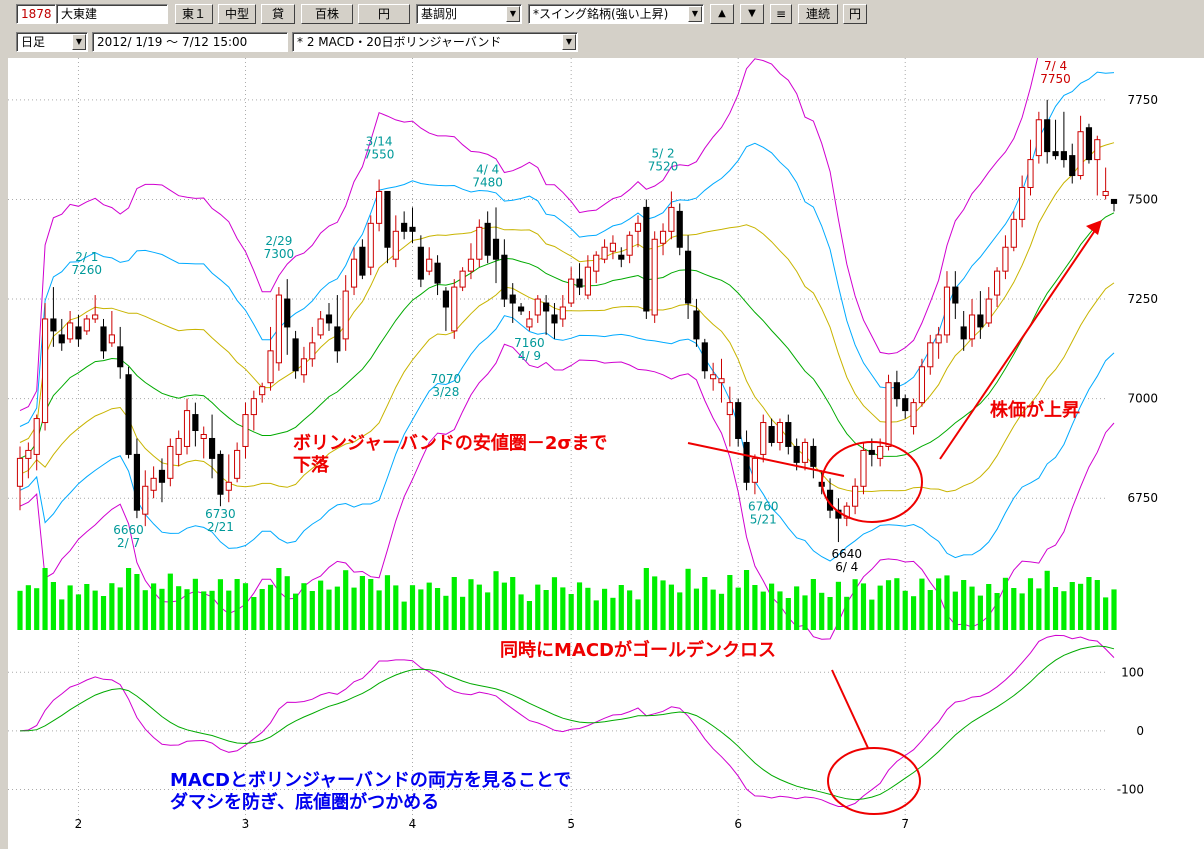 This screenshot has width=1204, height=849. Describe the element at coordinates (190, 42) in the screenshot. I see `date-range-field: 2012/ 1/19 ～ 7/12 15:00` at that location.